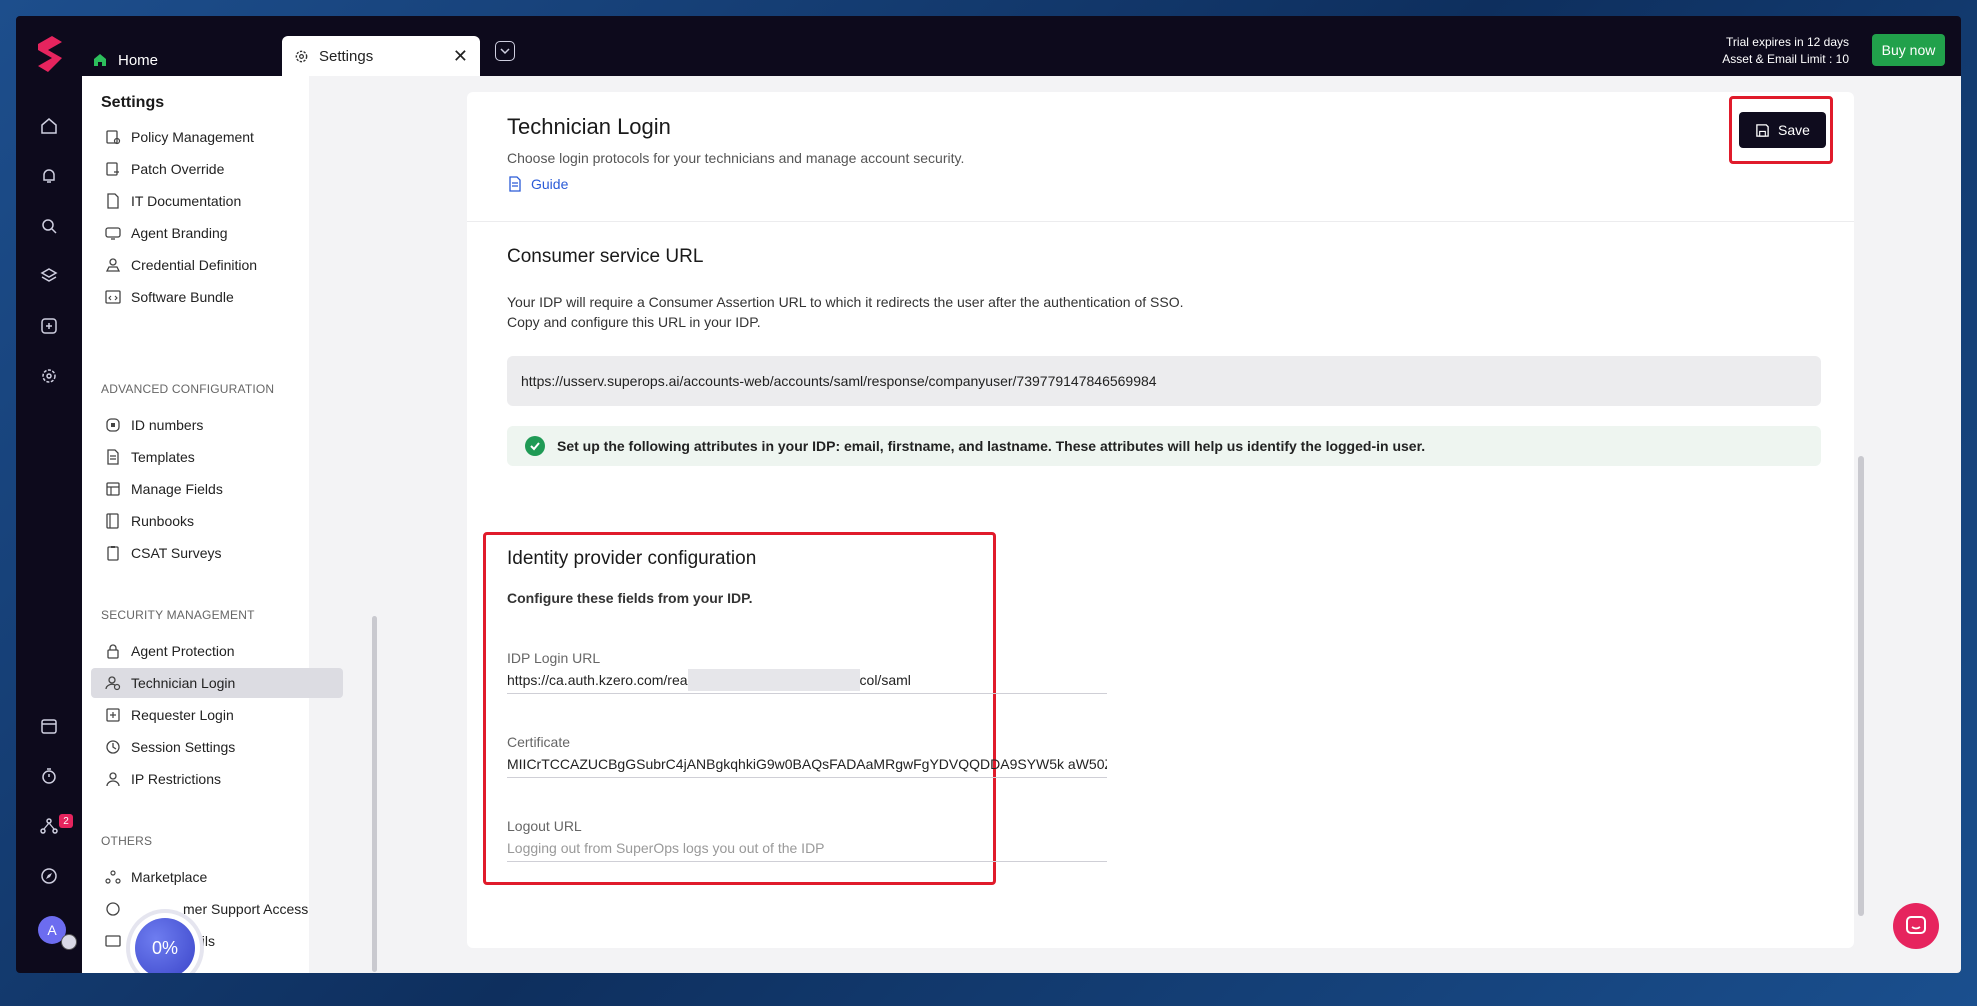 The image size is (1977, 1006). I want to click on tab-dropdown-button, so click(505, 51).